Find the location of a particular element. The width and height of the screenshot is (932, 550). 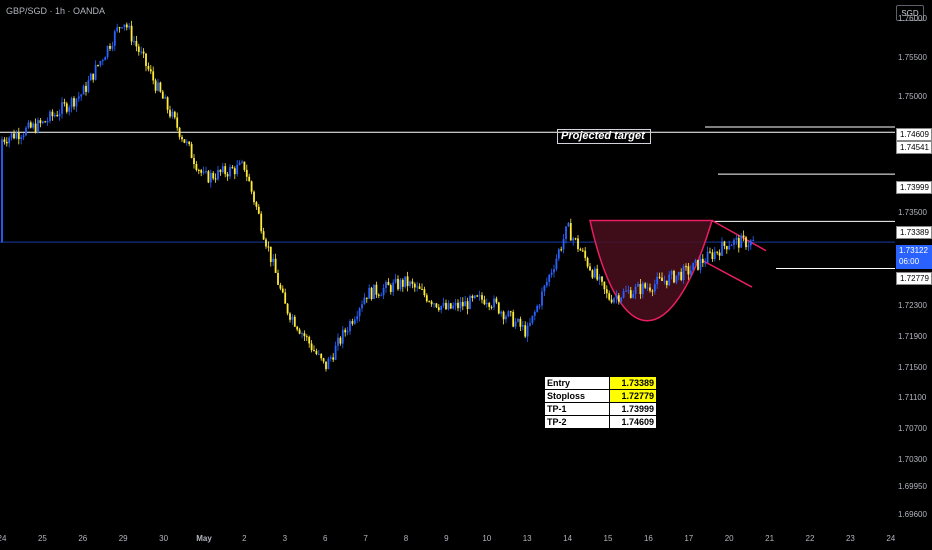

x-tick-label: 15 is located at coordinates (608, 538).